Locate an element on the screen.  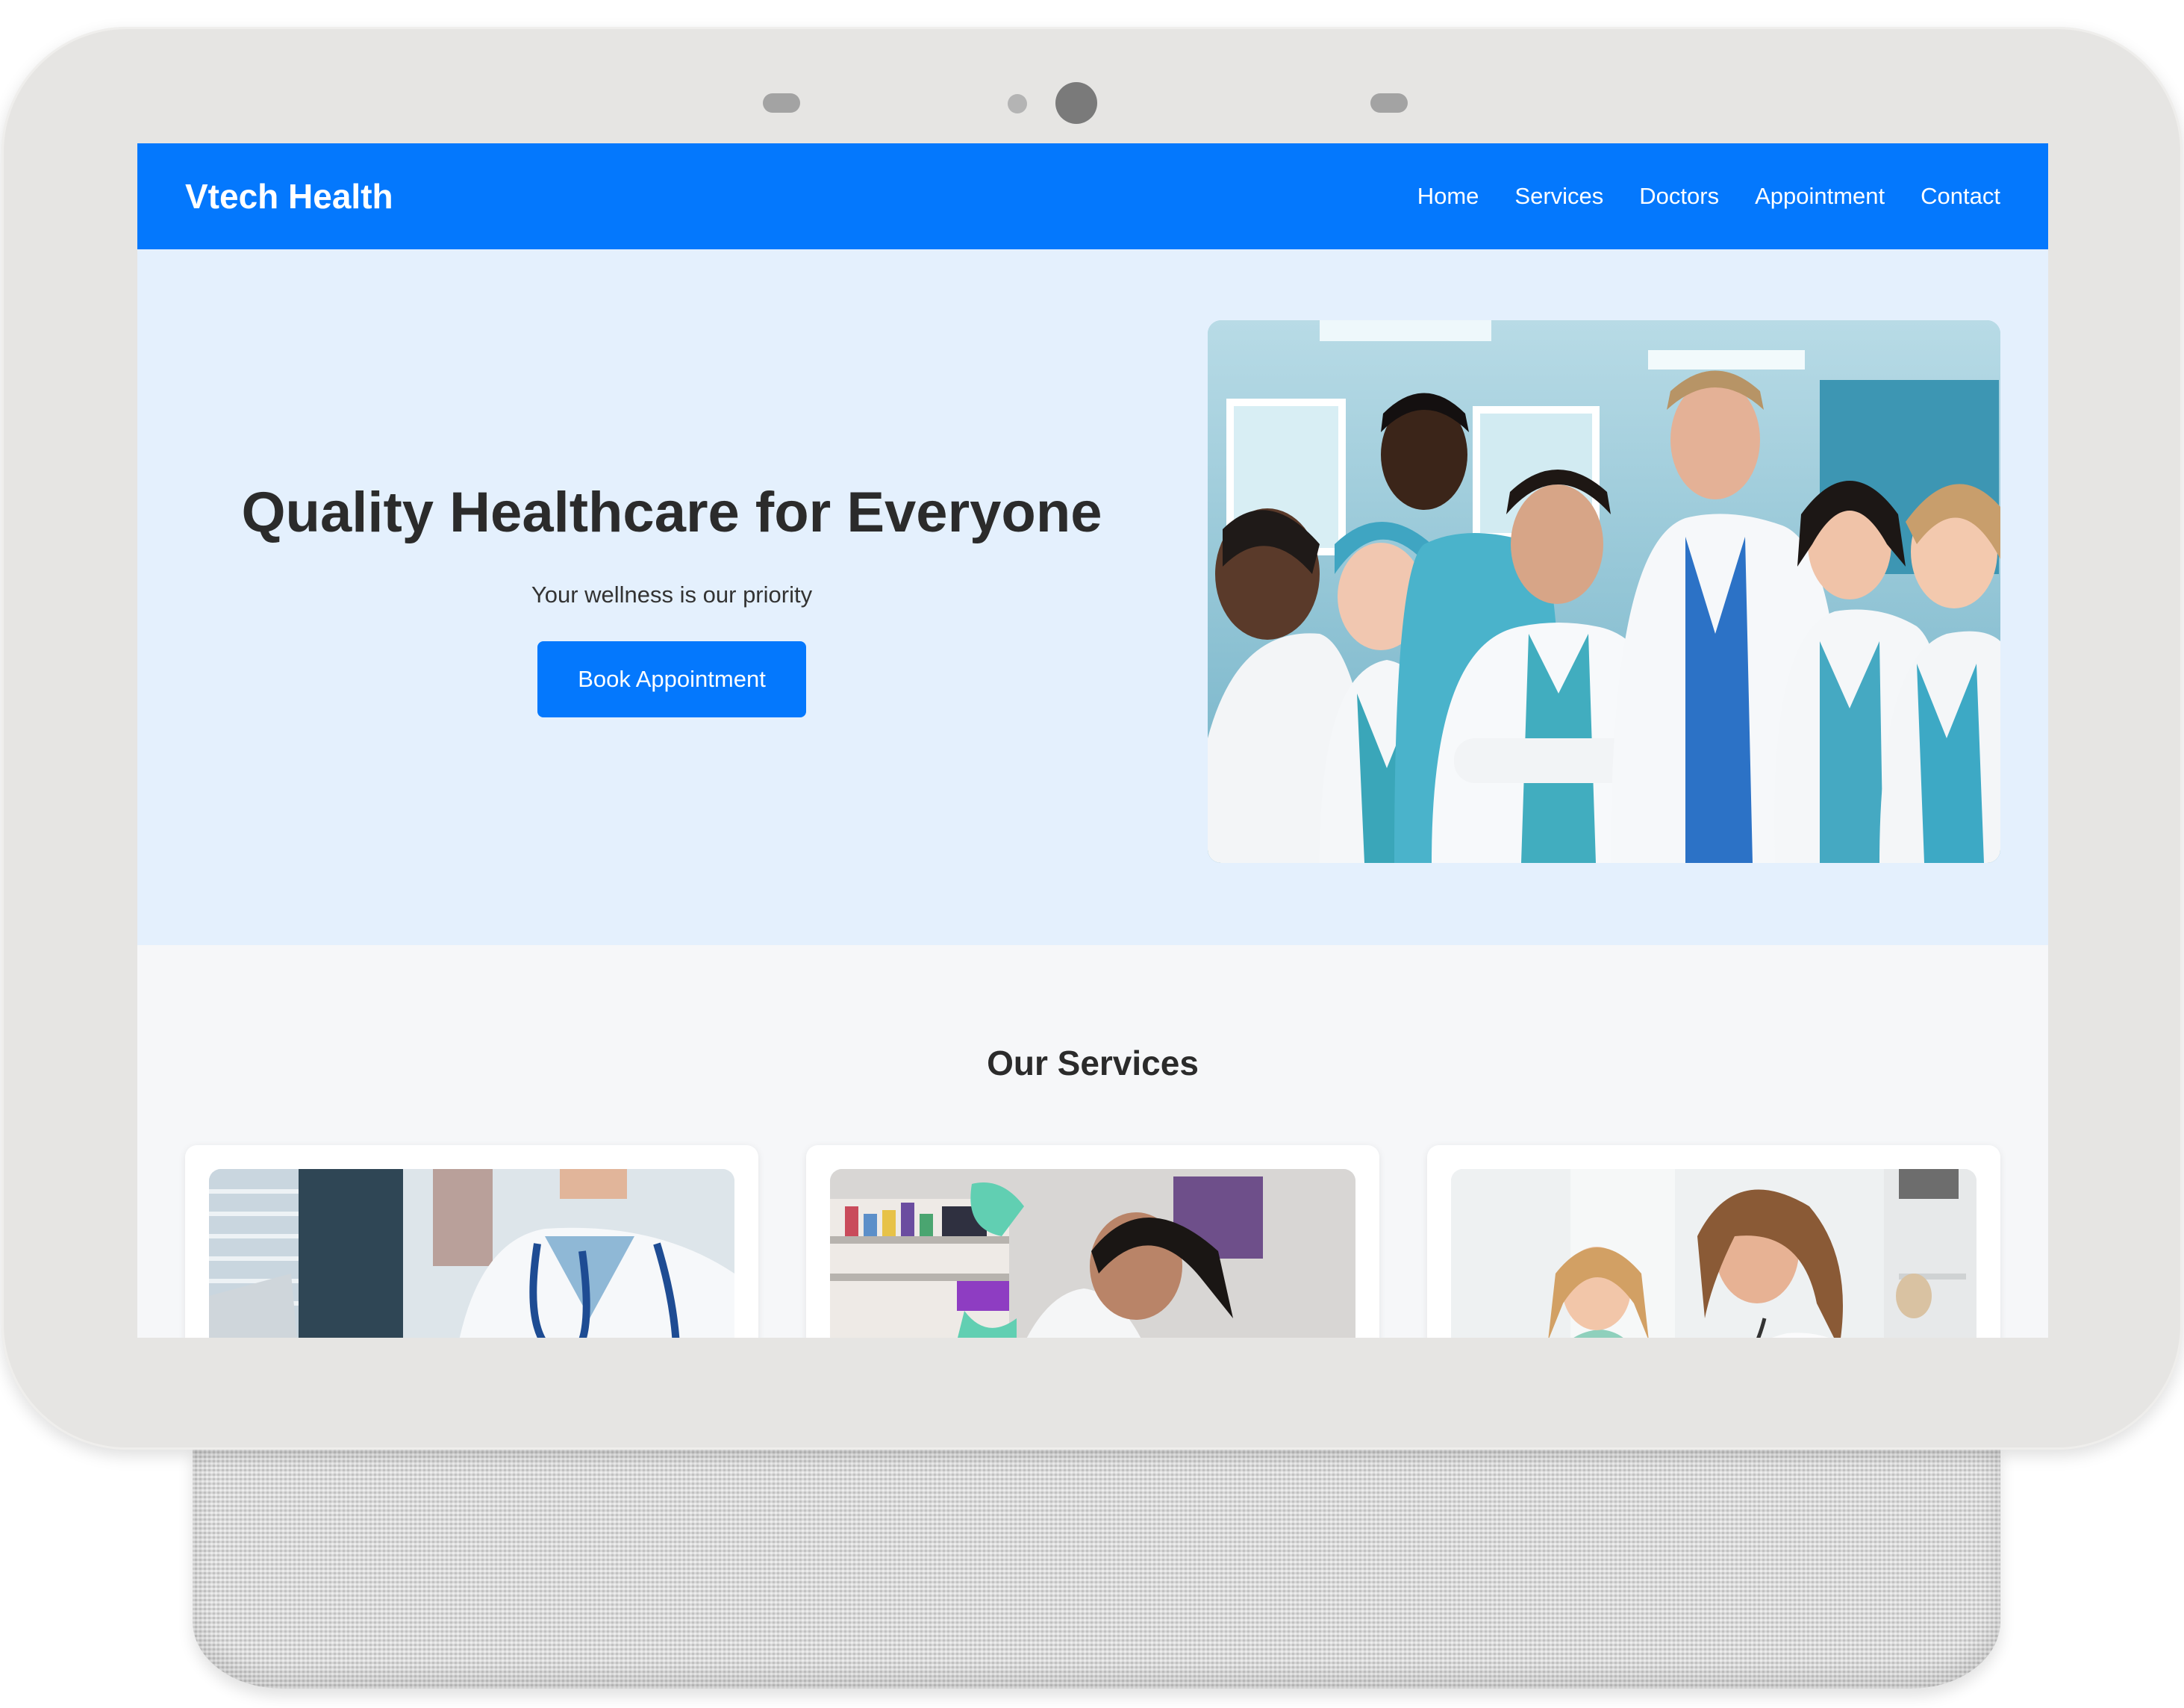
lab-scientist-photo is located at coordinates (1092, 1253).